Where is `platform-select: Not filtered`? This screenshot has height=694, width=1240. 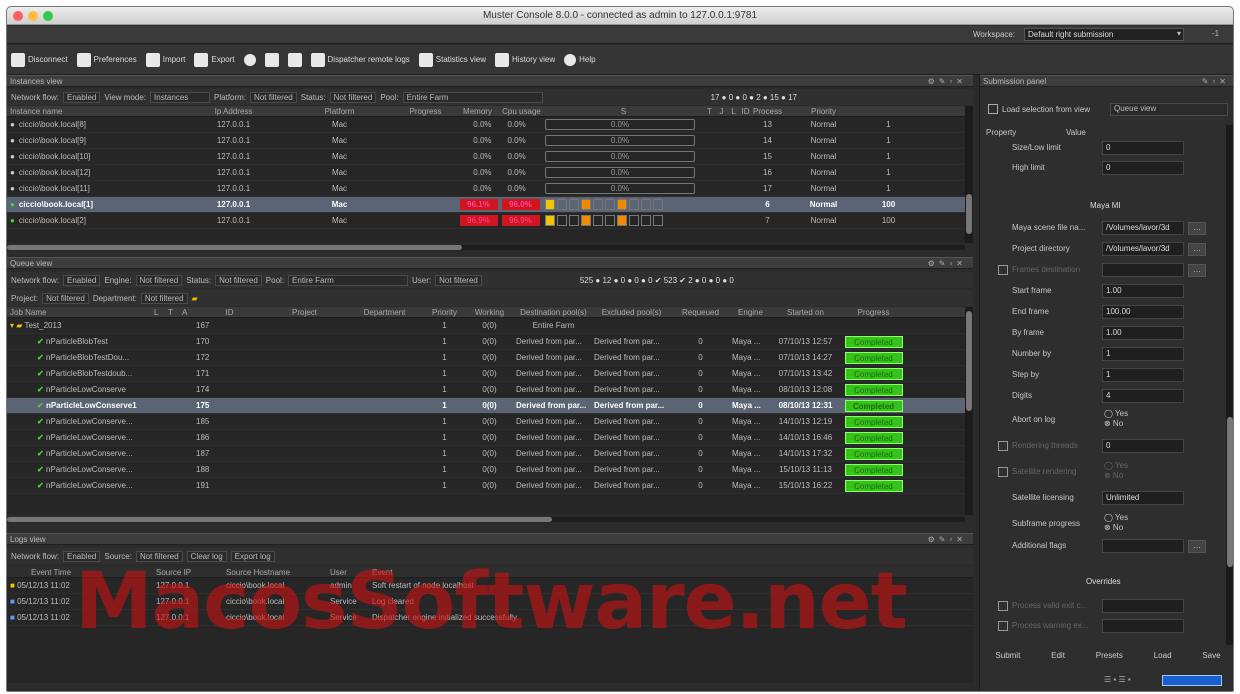 platform-select: Not filtered is located at coordinates (273, 97).